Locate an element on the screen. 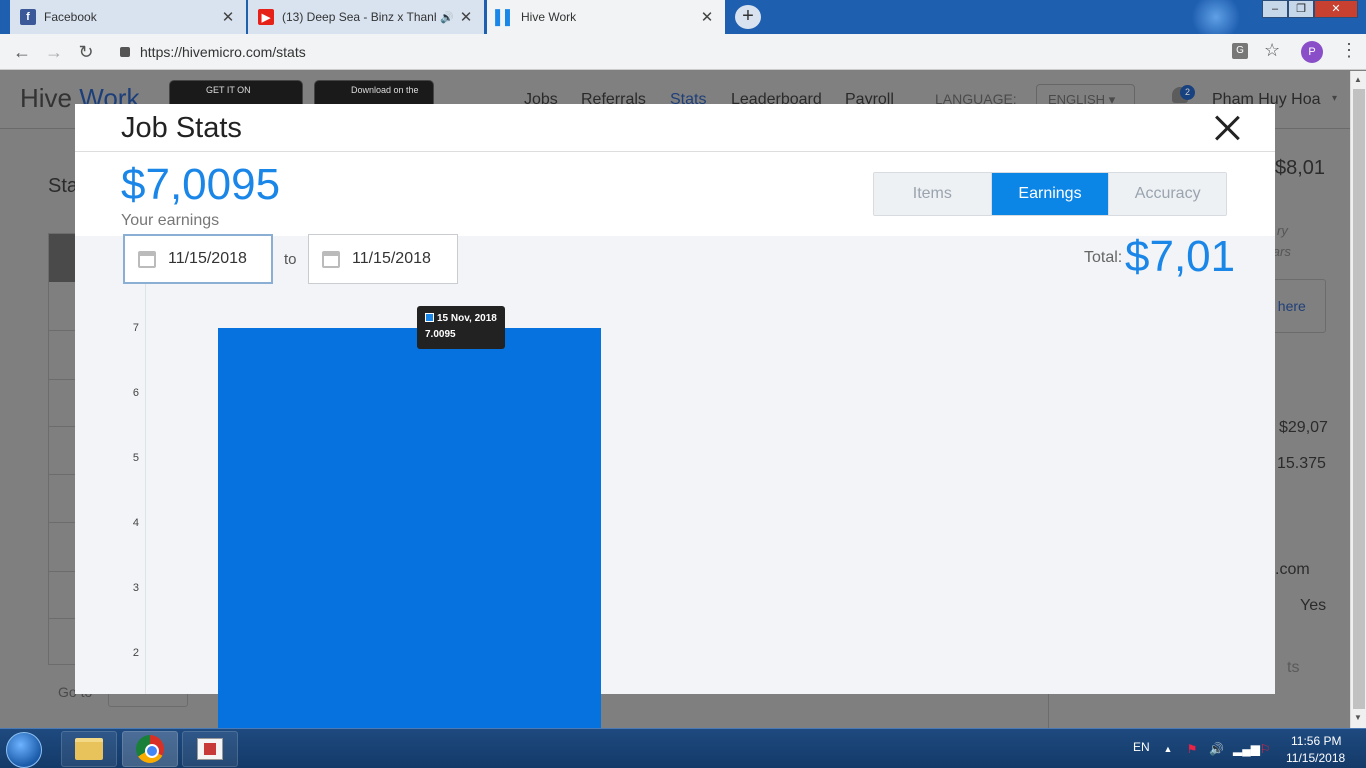 The height and width of the screenshot is (768, 1366). balance-note: ry is located at coordinates (1282, 230).